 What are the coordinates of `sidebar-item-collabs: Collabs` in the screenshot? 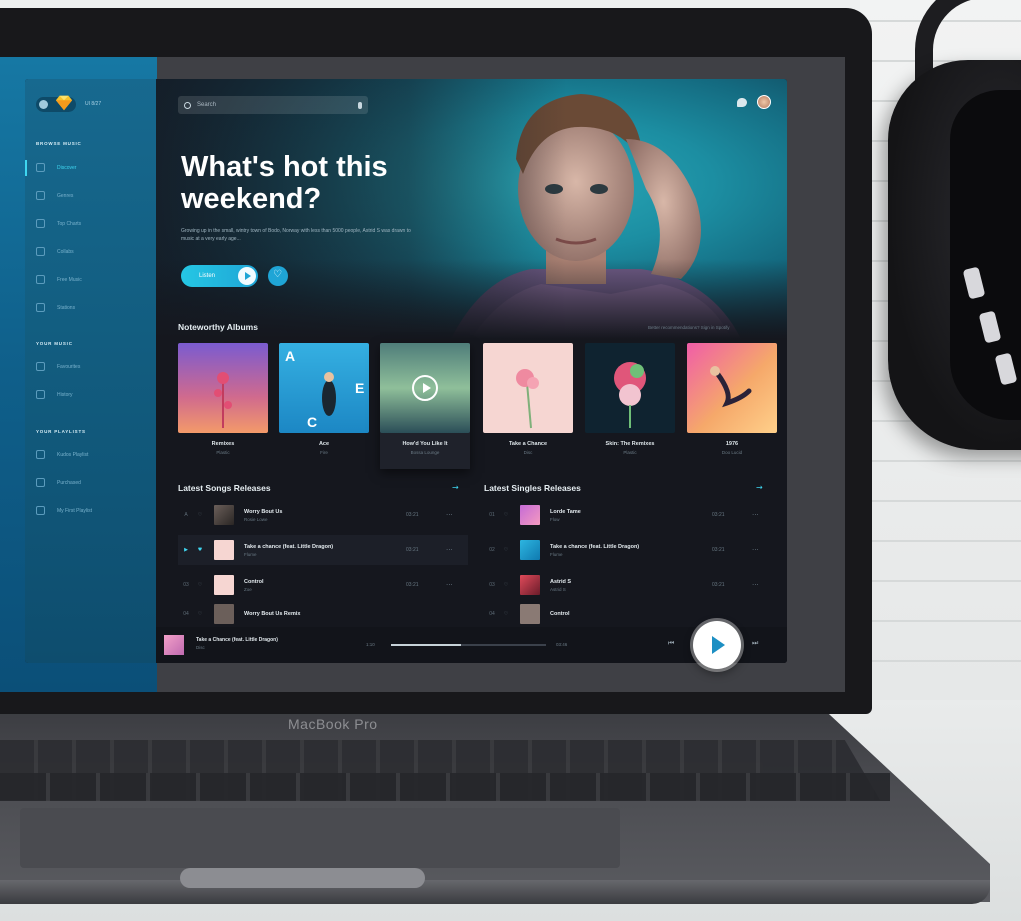 It's located at (55, 251).